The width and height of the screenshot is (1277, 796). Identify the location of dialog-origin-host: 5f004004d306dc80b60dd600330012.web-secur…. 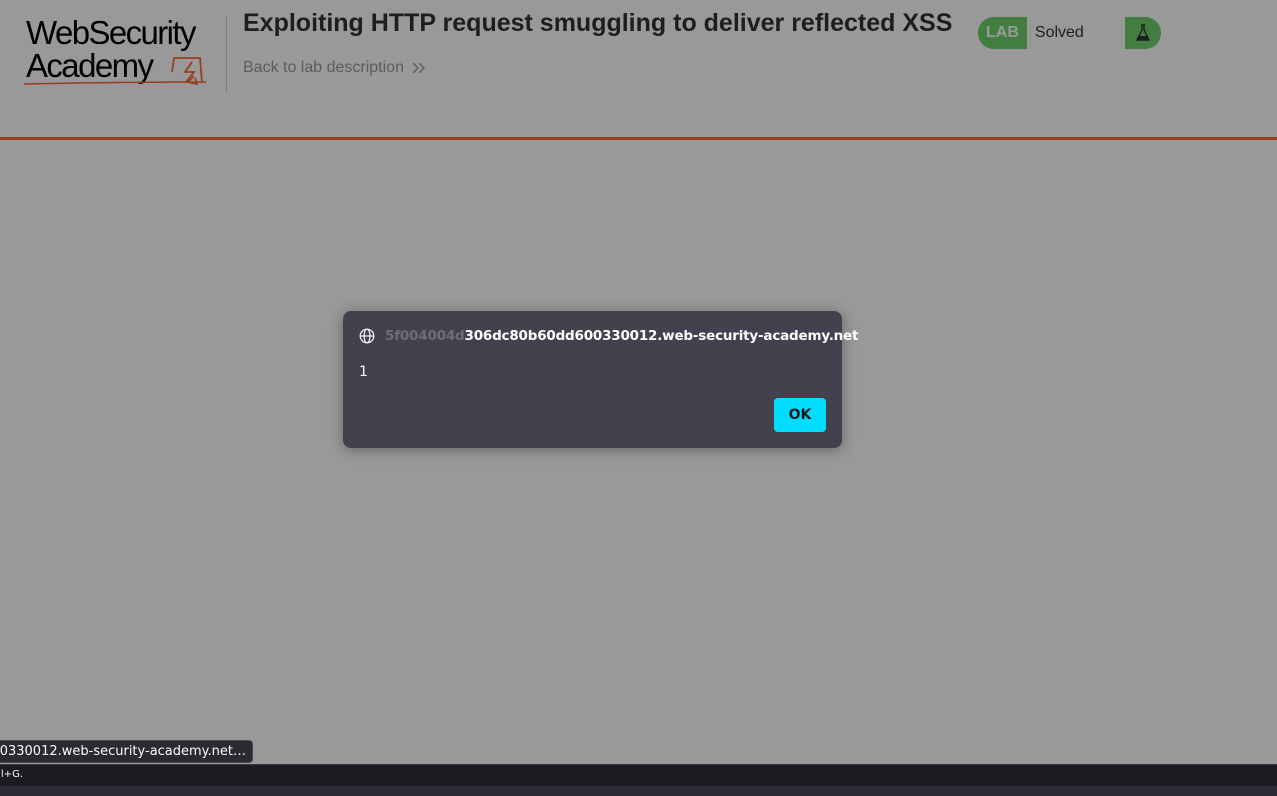
(621, 336).